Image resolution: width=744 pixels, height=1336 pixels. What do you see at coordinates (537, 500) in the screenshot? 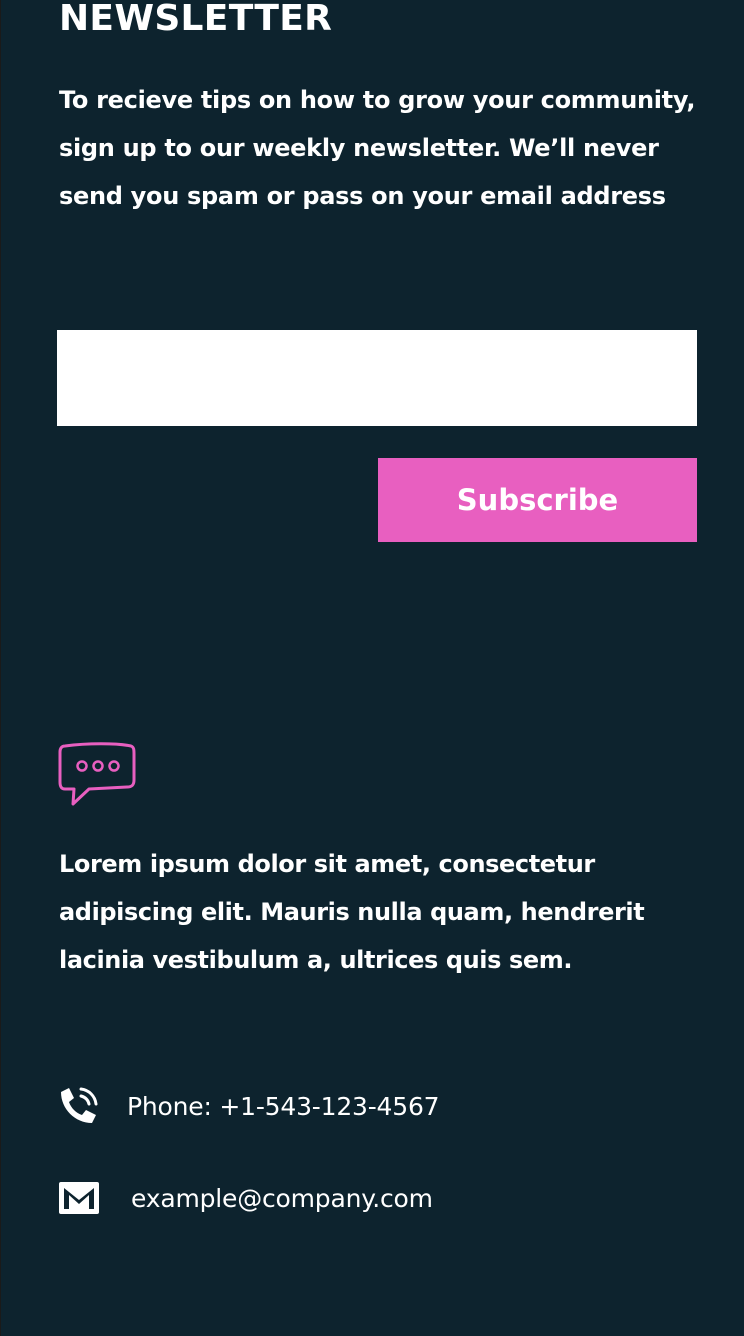
I see `subscribe-button: Subscribe` at bounding box center [537, 500].